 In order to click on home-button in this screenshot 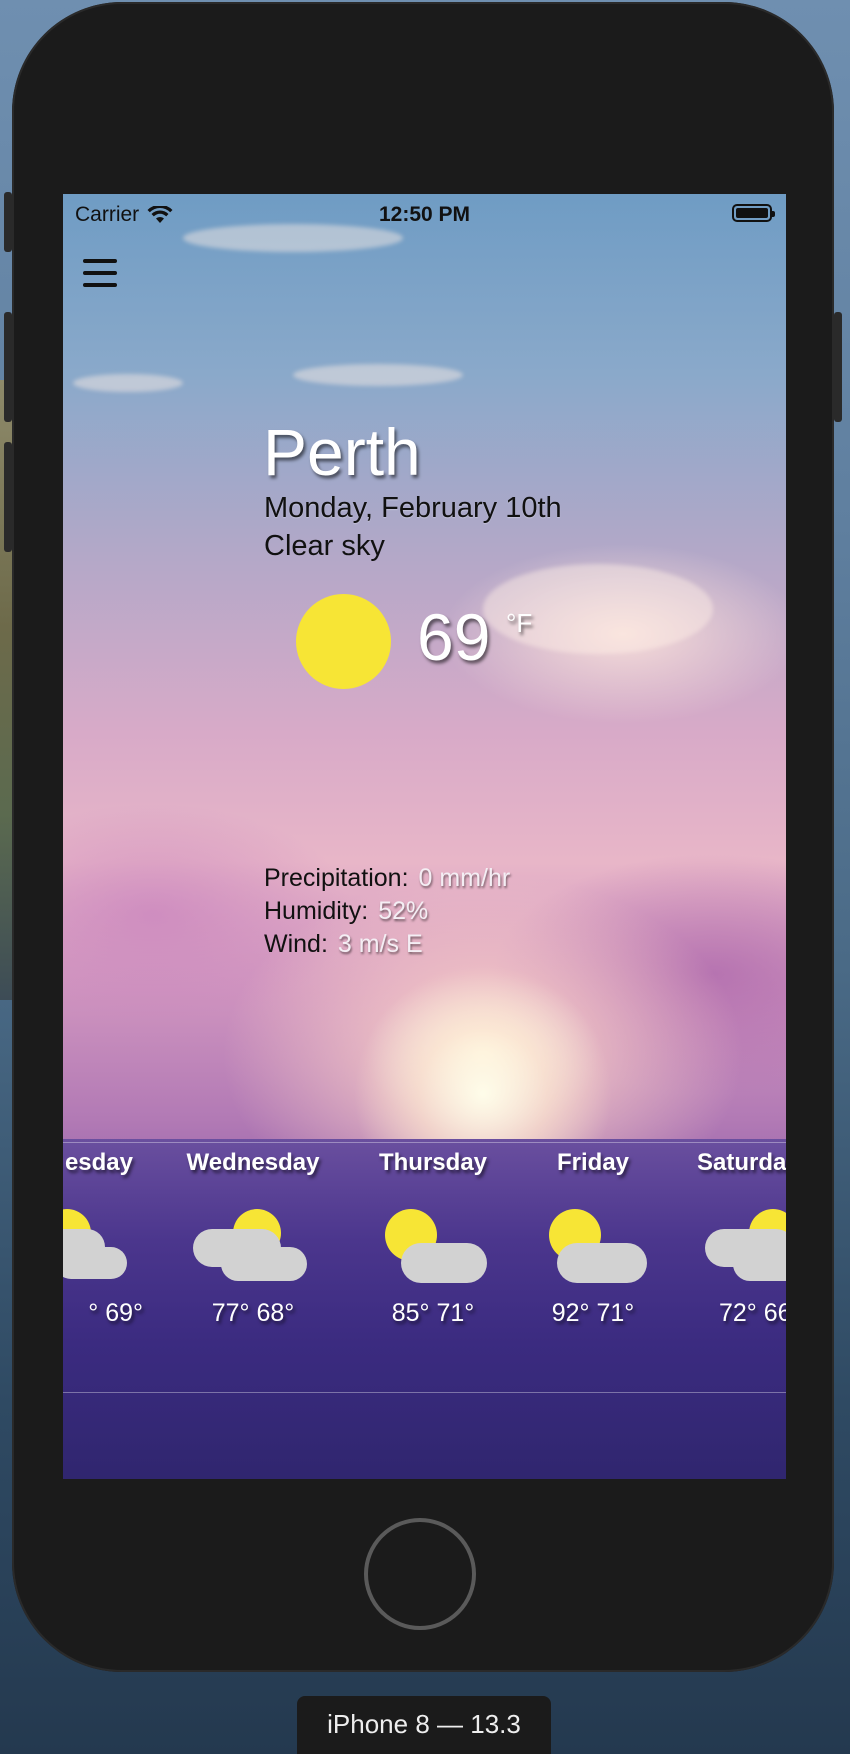, I will do `click(420, 1574)`.